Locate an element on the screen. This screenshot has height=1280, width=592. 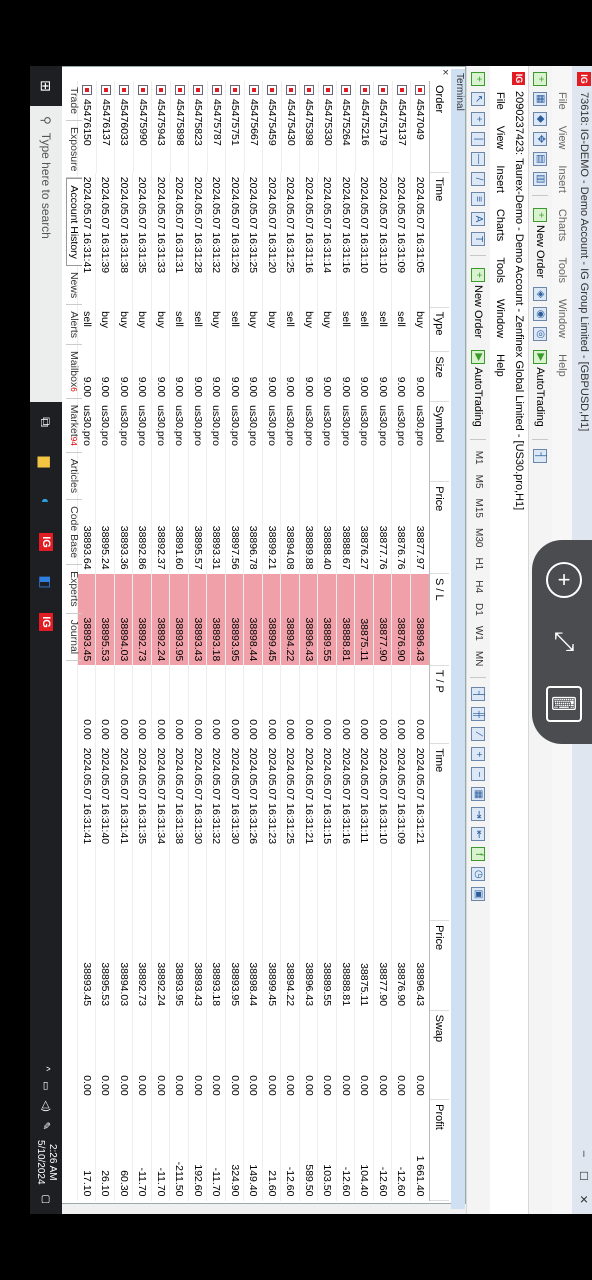
minimize-arrows-icon: ⤡ is located at coordinates (564, 642).